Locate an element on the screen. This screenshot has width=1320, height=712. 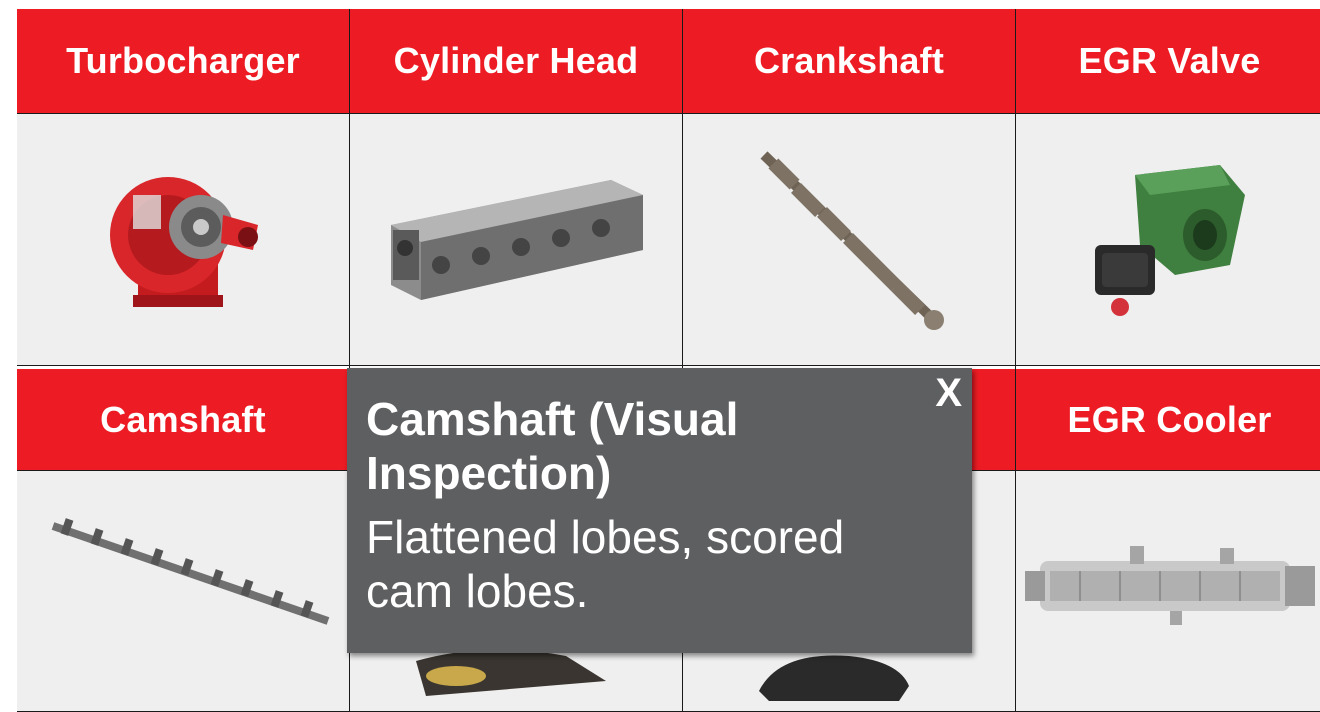
turbocharger-image-cell is located at coordinates (183, 239).